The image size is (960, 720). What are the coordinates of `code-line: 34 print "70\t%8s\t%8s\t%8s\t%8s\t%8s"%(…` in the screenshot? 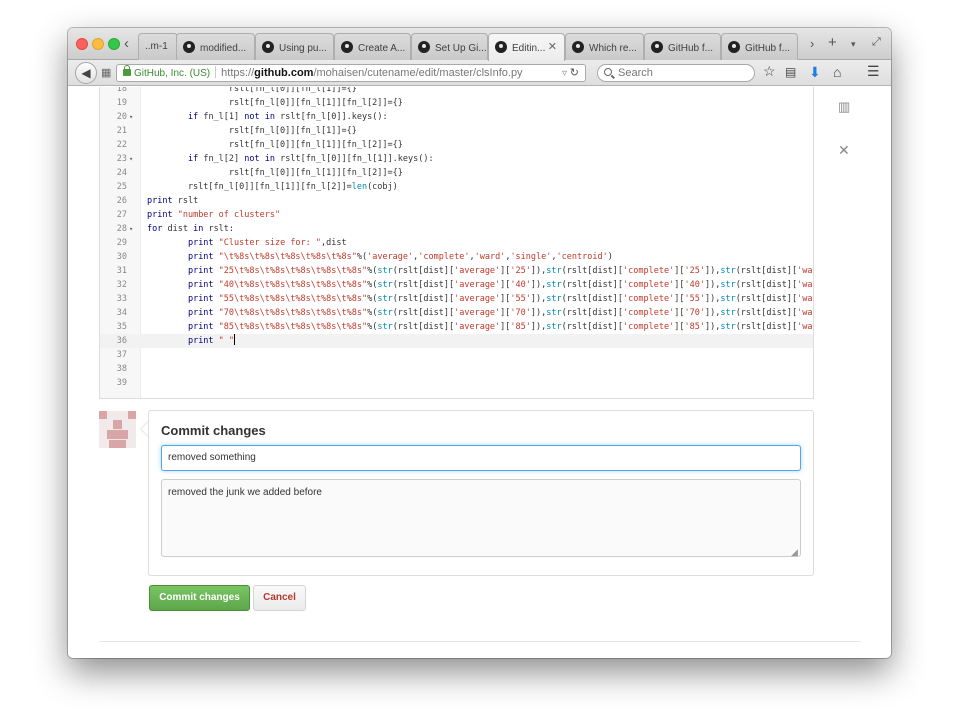 It's located at (456, 313).